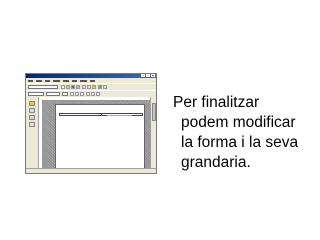 The height and width of the screenshot is (240, 320). I want to click on print-icon, so click(78, 87).